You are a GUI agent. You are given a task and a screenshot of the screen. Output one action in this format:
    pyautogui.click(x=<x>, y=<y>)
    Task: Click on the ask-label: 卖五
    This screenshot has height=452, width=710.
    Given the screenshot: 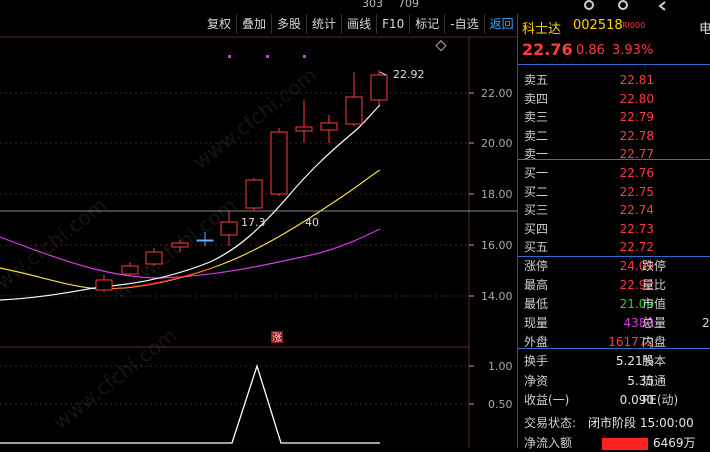 What is the action you would take?
    pyautogui.click(x=536, y=80)
    